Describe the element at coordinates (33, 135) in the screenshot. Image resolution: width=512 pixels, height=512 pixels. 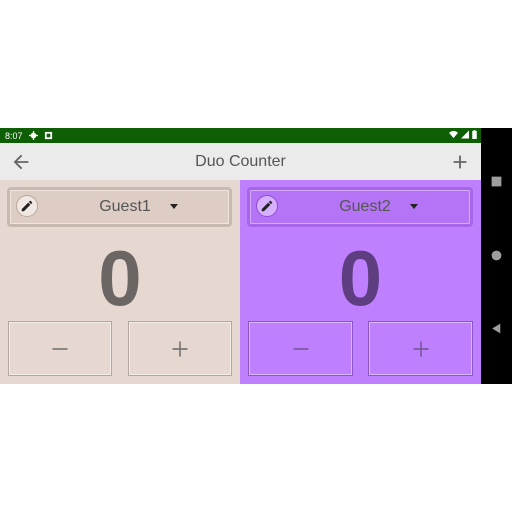
I see `settings-icon` at that location.